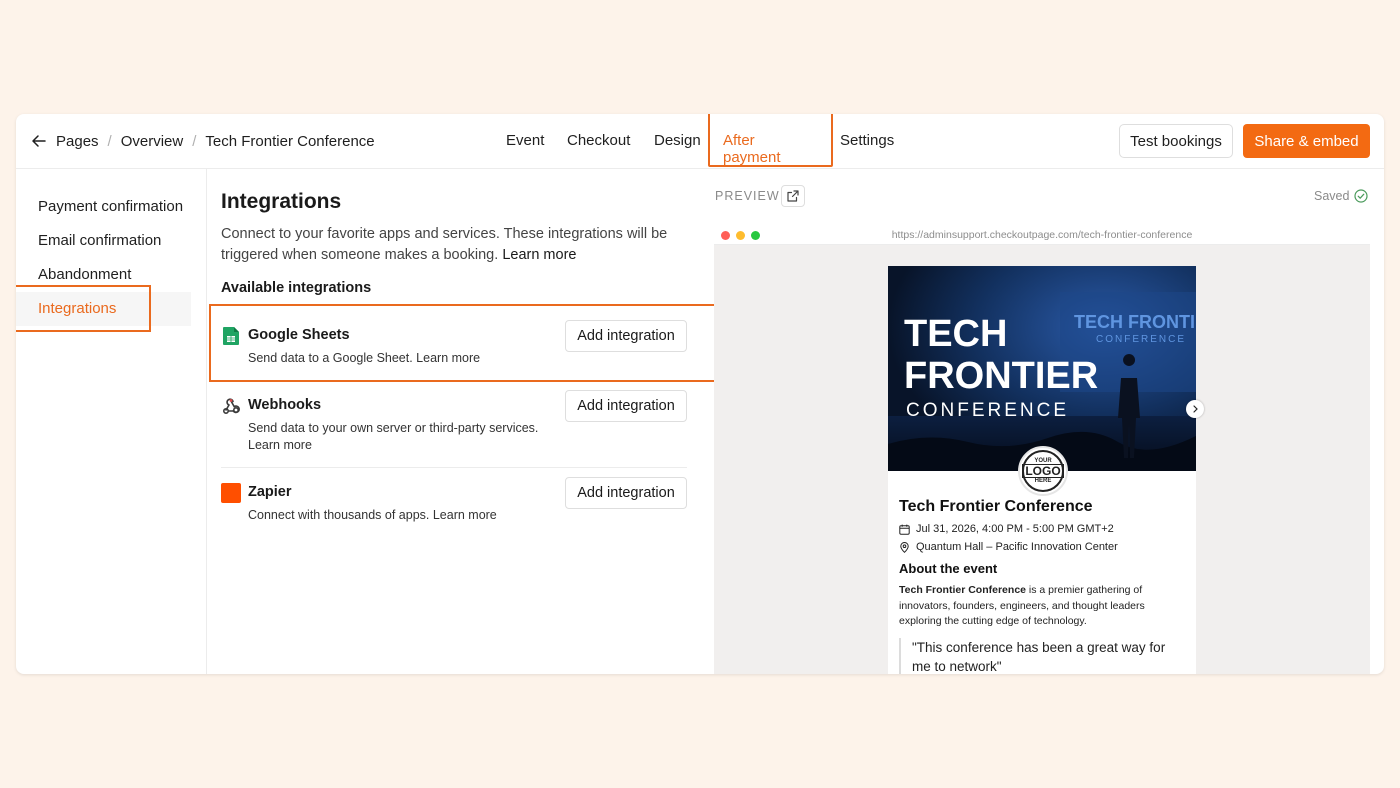  Describe the element at coordinates (752, 149) in the screenshot. I see `tab-after-payment: After payment` at that location.